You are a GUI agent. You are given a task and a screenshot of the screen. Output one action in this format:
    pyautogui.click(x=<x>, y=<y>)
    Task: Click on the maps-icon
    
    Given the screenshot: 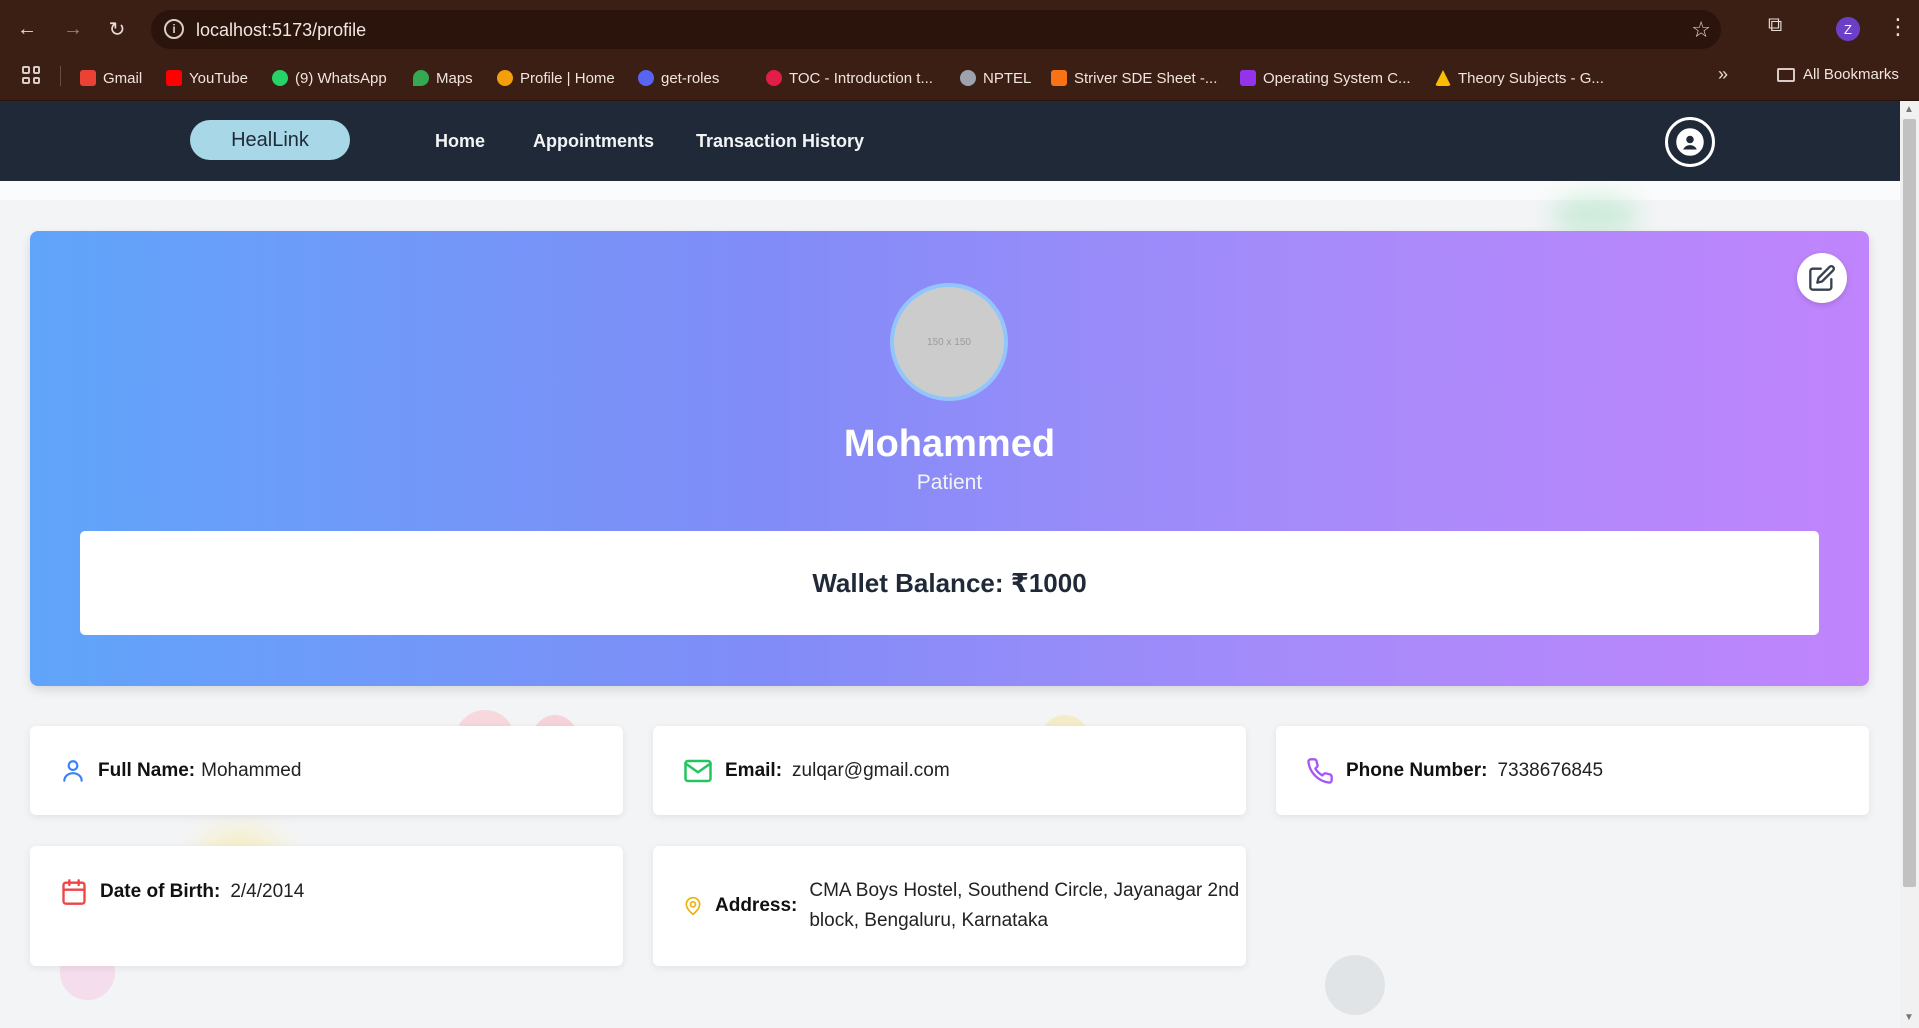 What is the action you would take?
    pyautogui.click(x=421, y=78)
    